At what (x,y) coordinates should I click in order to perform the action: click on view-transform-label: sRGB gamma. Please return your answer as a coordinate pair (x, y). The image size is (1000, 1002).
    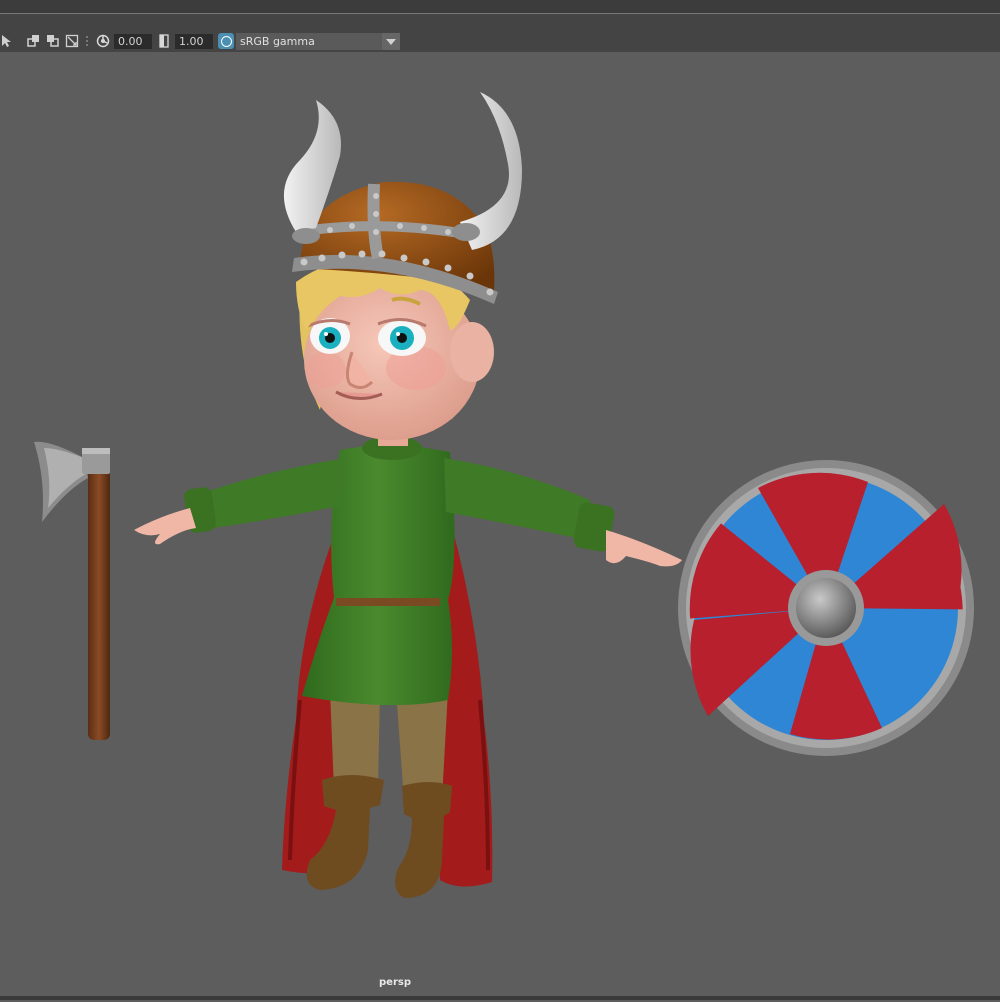
    Looking at the image, I should click on (277, 41).